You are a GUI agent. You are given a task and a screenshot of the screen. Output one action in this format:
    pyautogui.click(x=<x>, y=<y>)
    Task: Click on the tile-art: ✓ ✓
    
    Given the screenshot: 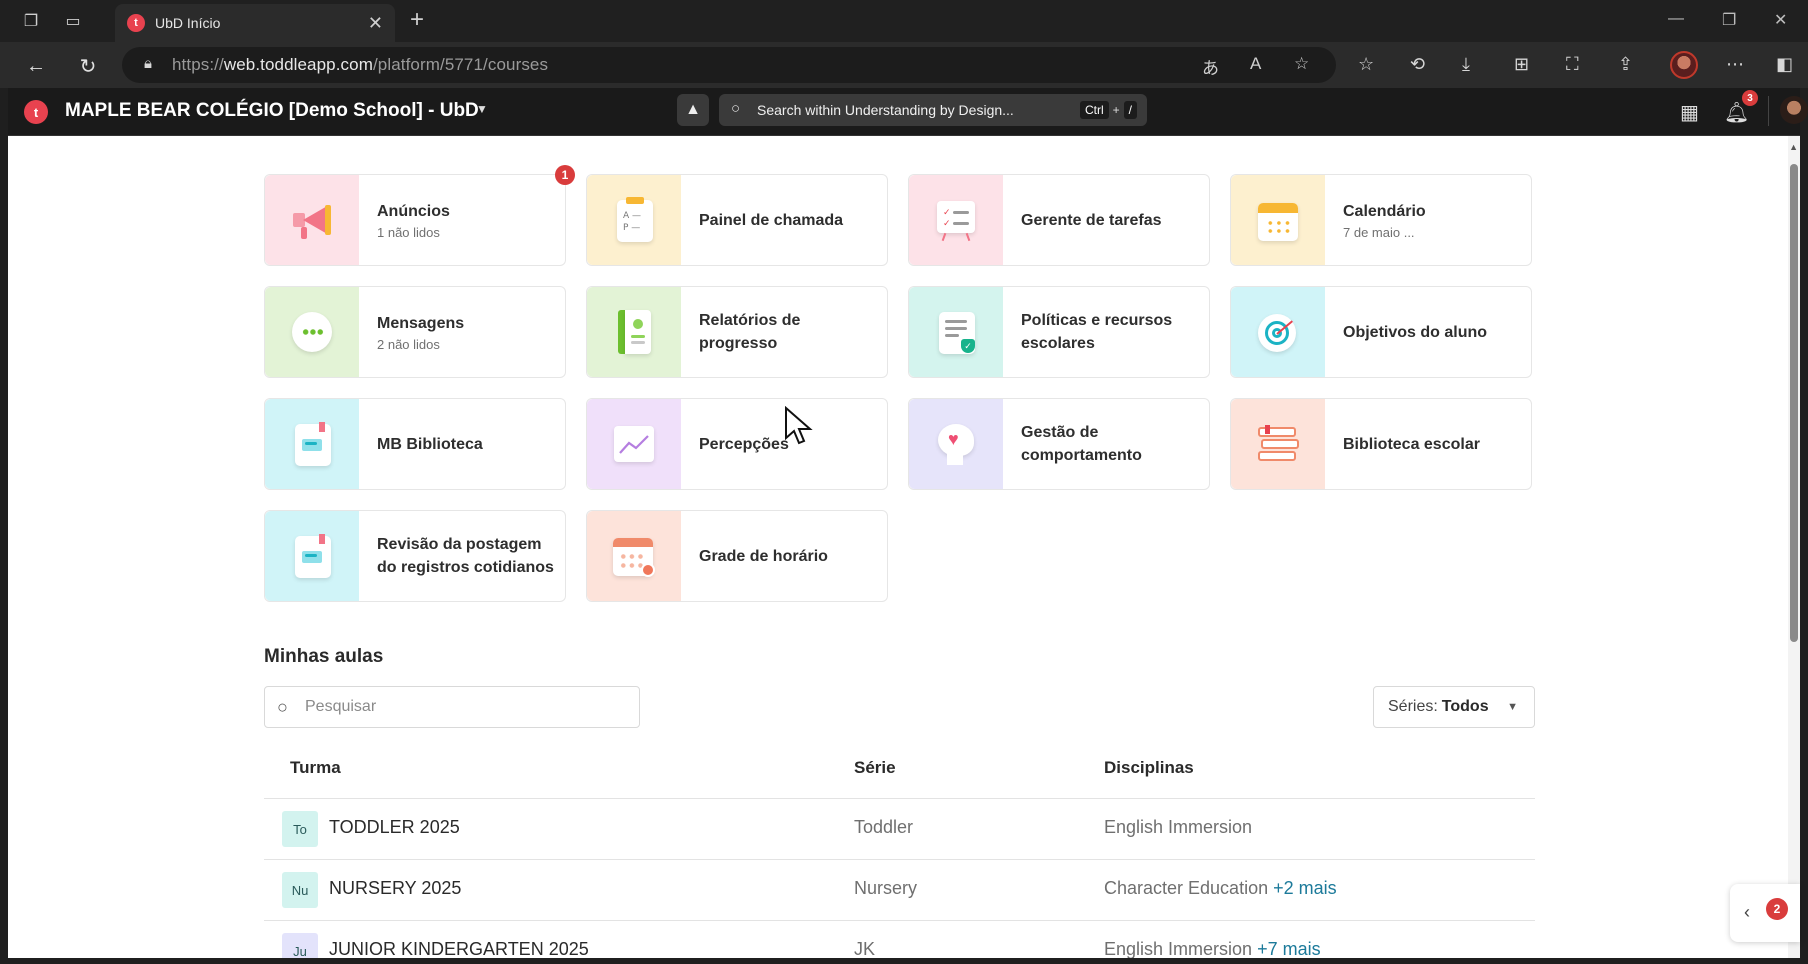 What is the action you would take?
    pyautogui.click(x=956, y=220)
    